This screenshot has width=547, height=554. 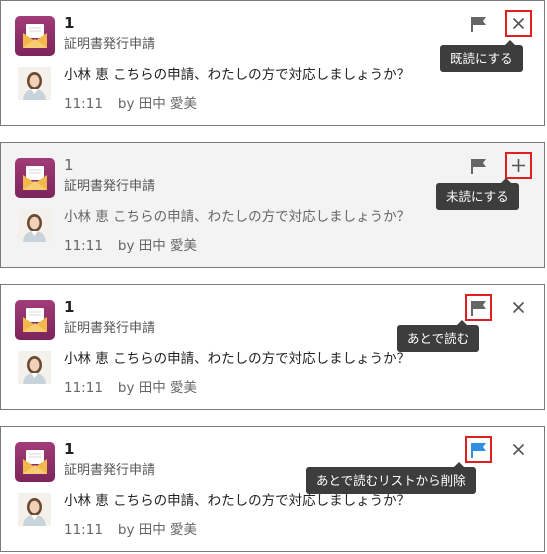 I want to click on tooltip: あとで読む, so click(x=438, y=336).